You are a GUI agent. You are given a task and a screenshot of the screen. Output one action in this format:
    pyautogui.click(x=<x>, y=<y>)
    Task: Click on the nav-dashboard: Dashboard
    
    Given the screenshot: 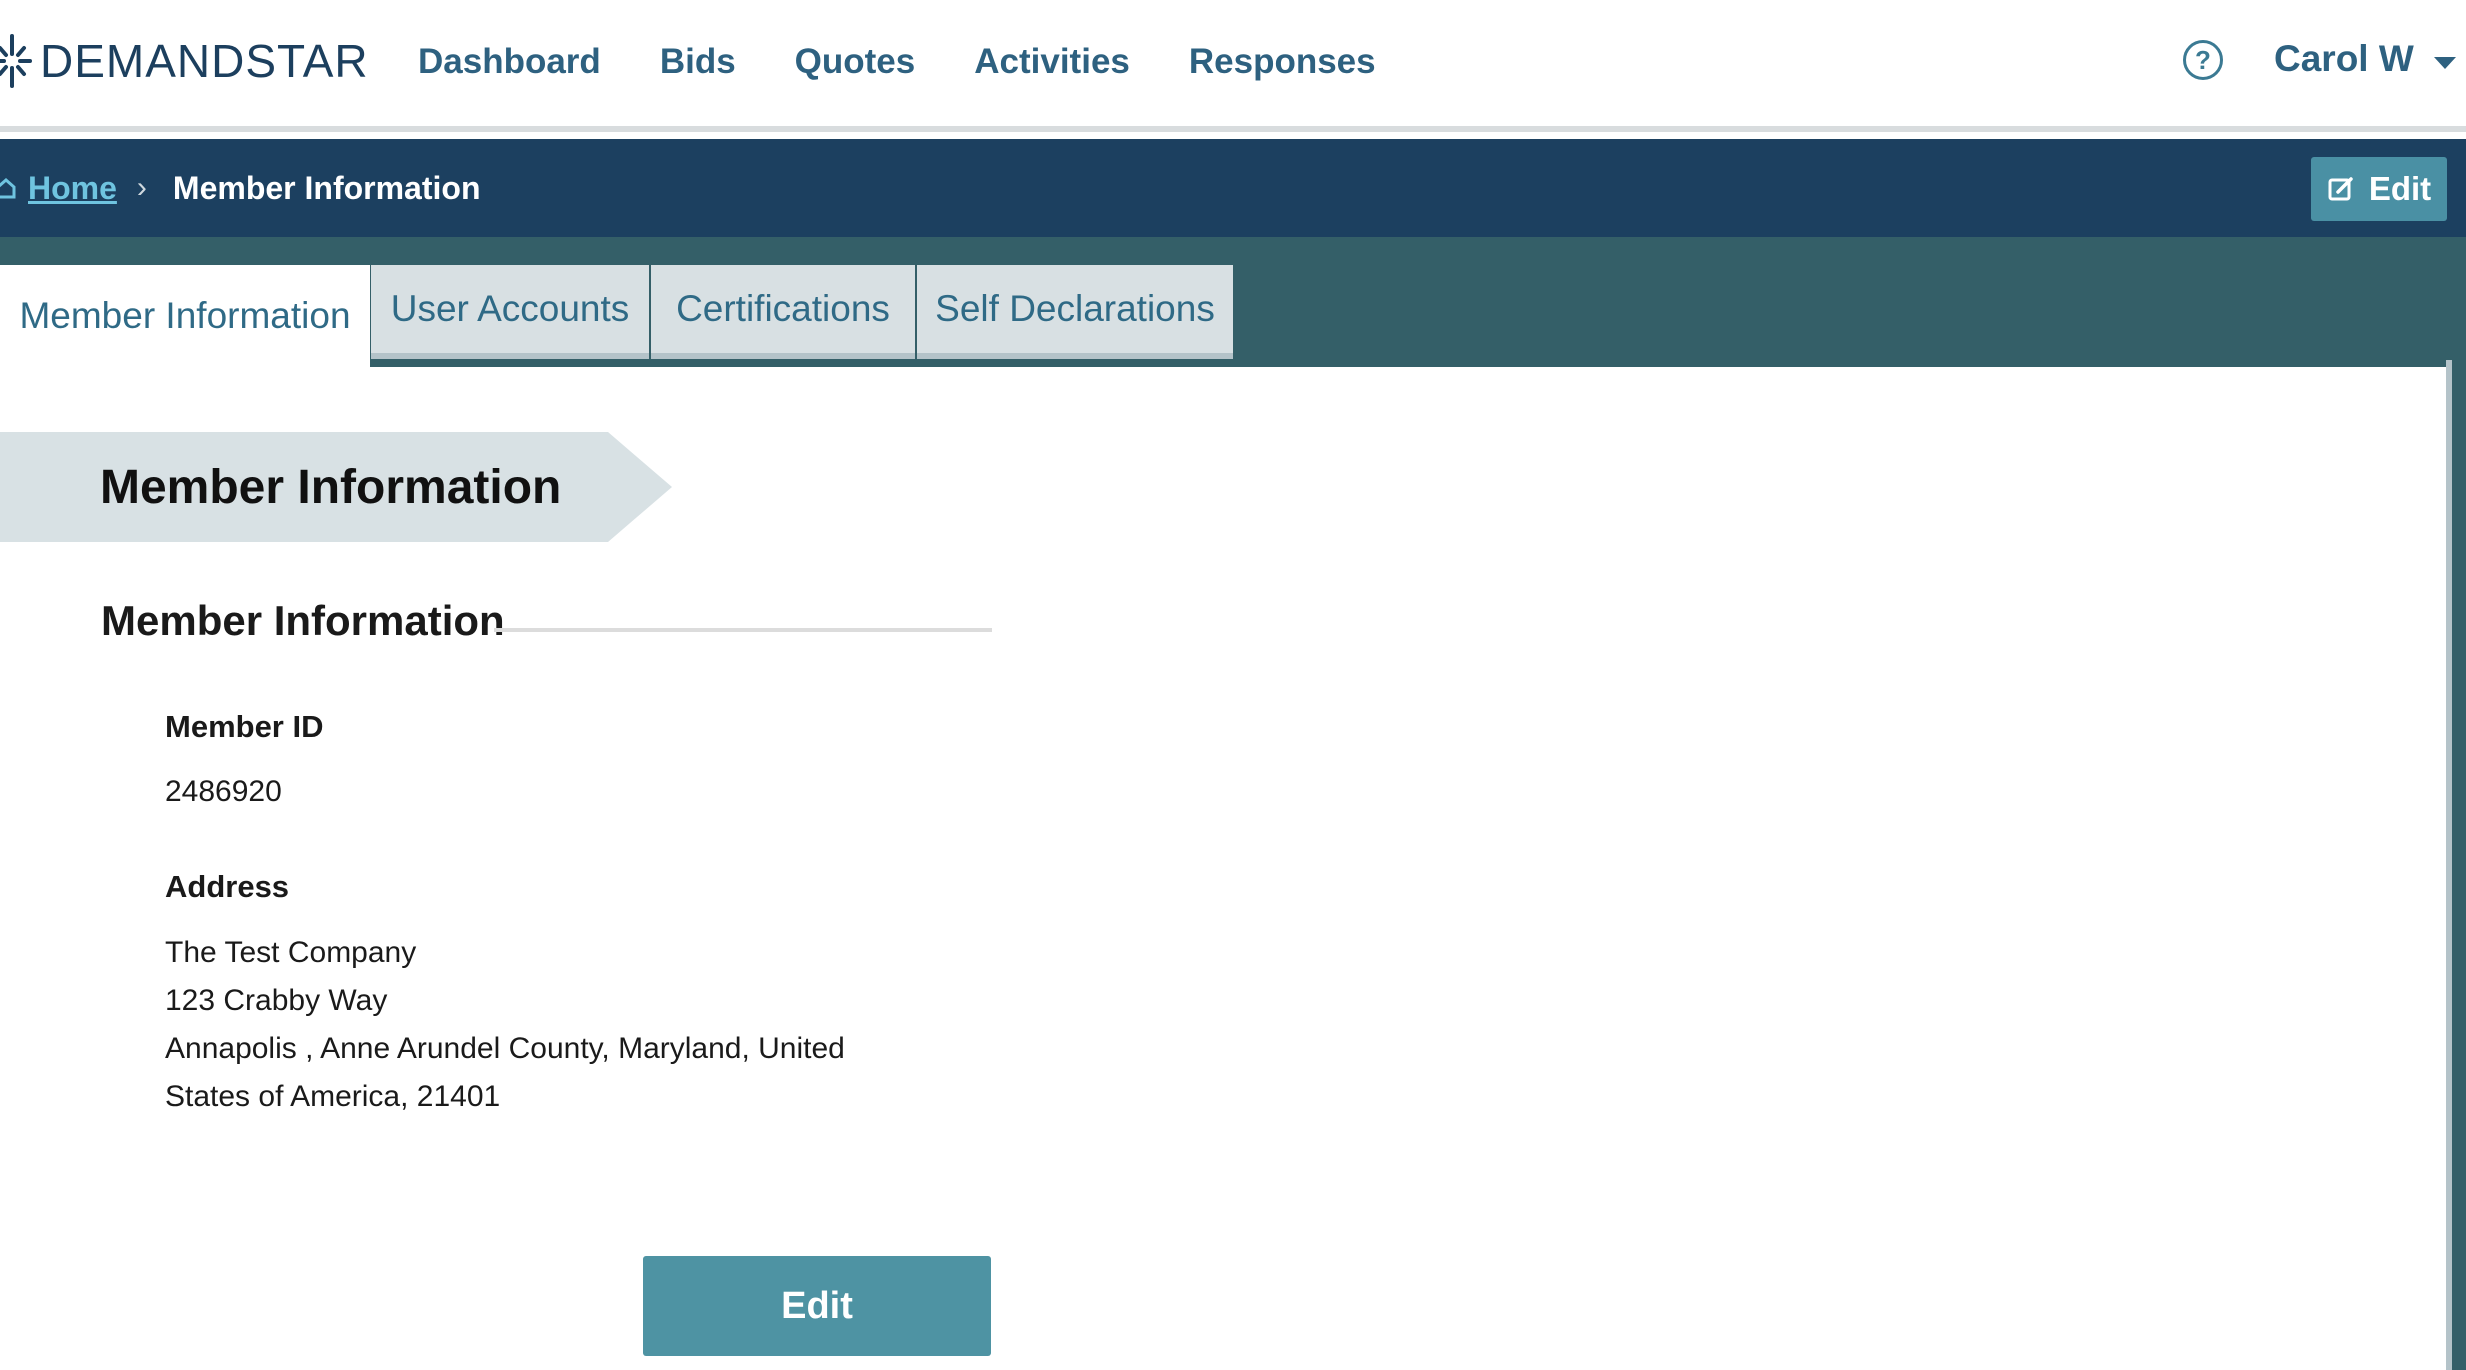 What is the action you would take?
    pyautogui.click(x=509, y=62)
    